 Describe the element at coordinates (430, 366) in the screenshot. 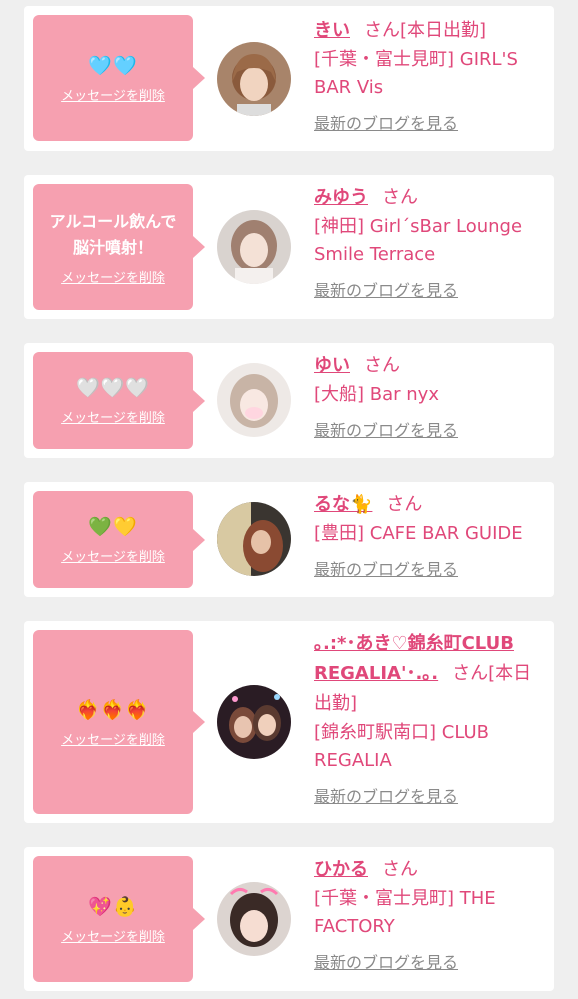

I see `name-line: ゆい さん` at that location.